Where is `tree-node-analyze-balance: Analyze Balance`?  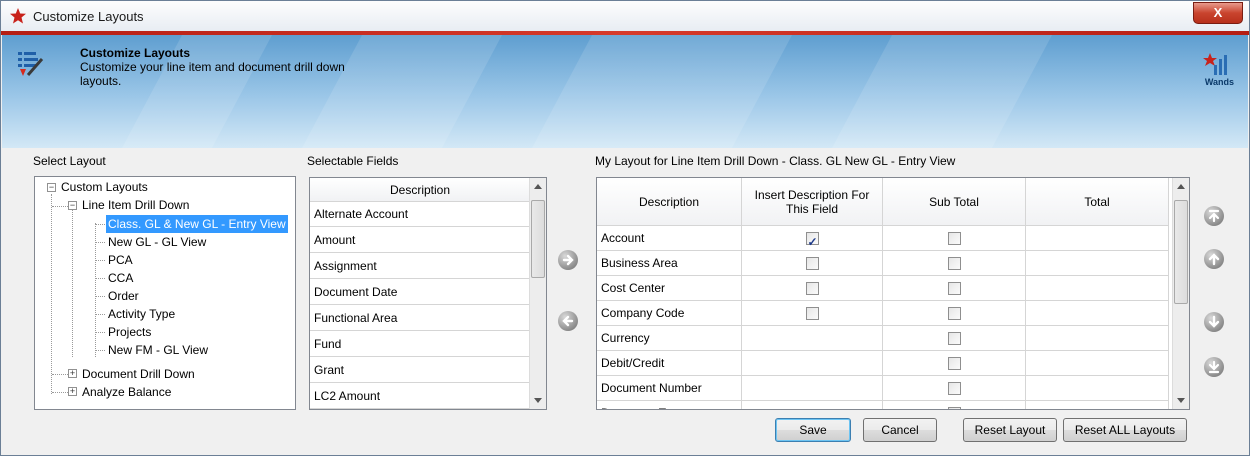
tree-node-analyze-balance: Analyze Balance is located at coordinates (126, 392).